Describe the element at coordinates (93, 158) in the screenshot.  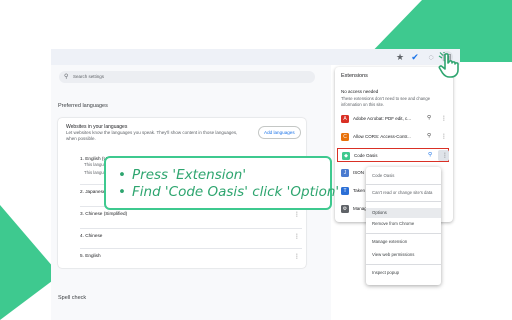
I see `language-label: 1. English (U` at that location.